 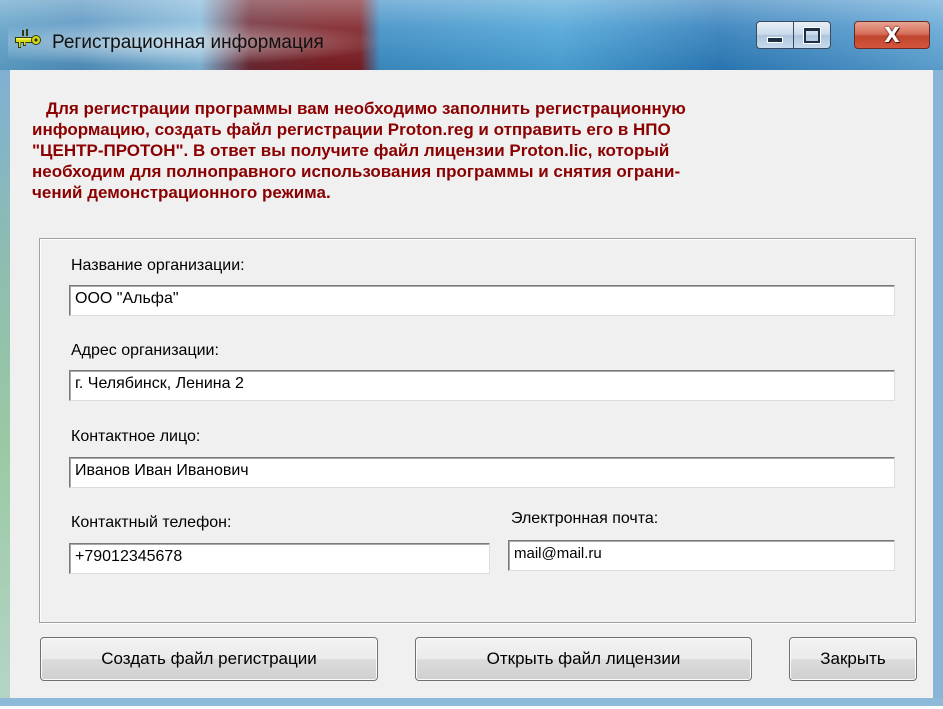 What do you see at coordinates (482, 300) in the screenshot?
I see `org-name-field: ООО "Альфа"` at bounding box center [482, 300].